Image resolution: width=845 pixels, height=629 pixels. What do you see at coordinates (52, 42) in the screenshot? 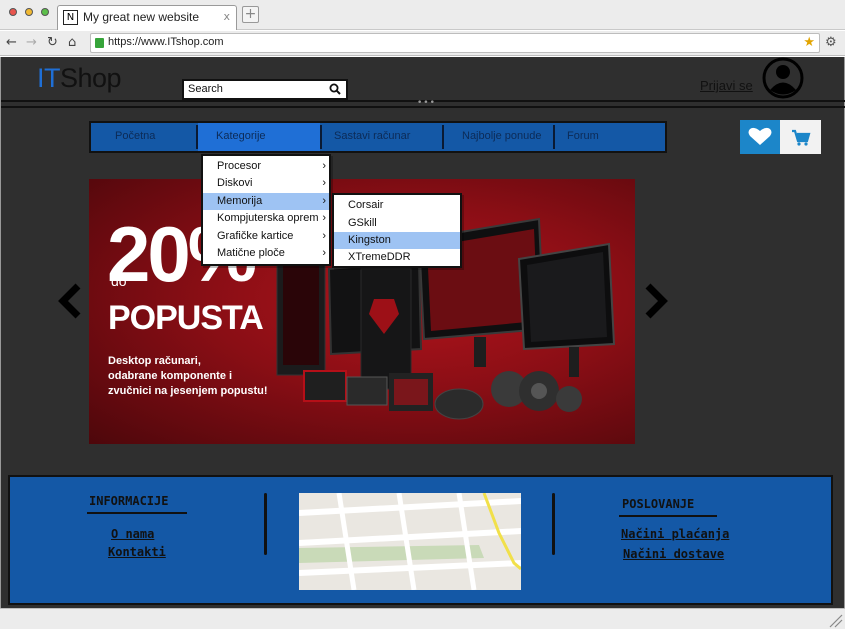
I see `reload-icon: ↻` at bounding box center [52, 42].